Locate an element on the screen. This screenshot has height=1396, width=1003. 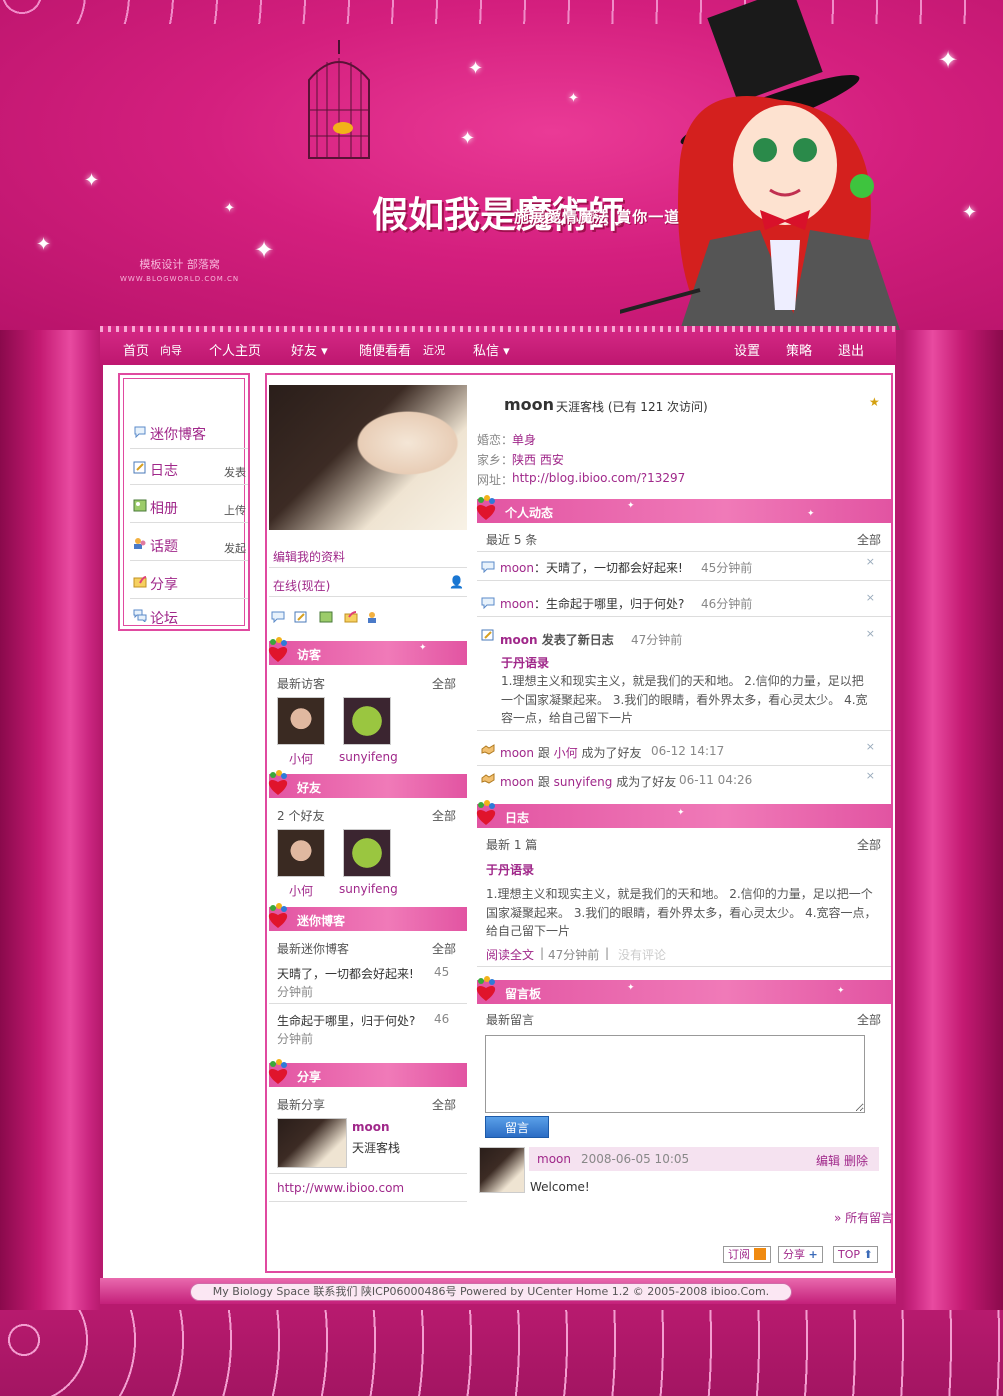
activity-action: 成为了好友 is located at coordinates (611, 753).